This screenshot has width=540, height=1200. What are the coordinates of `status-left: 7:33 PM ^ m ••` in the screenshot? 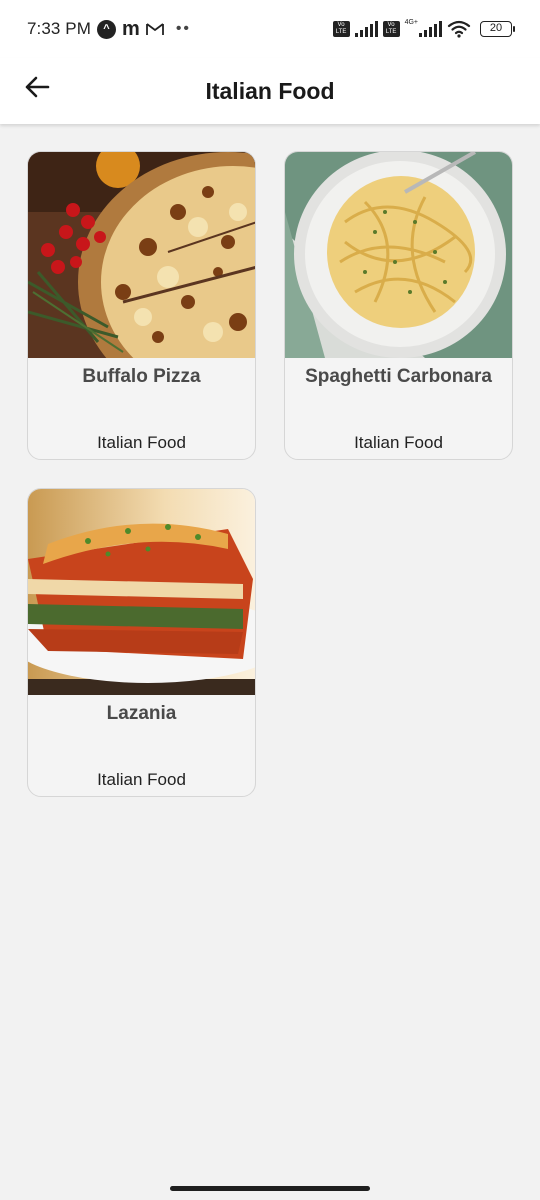 It's located at (109, 29).